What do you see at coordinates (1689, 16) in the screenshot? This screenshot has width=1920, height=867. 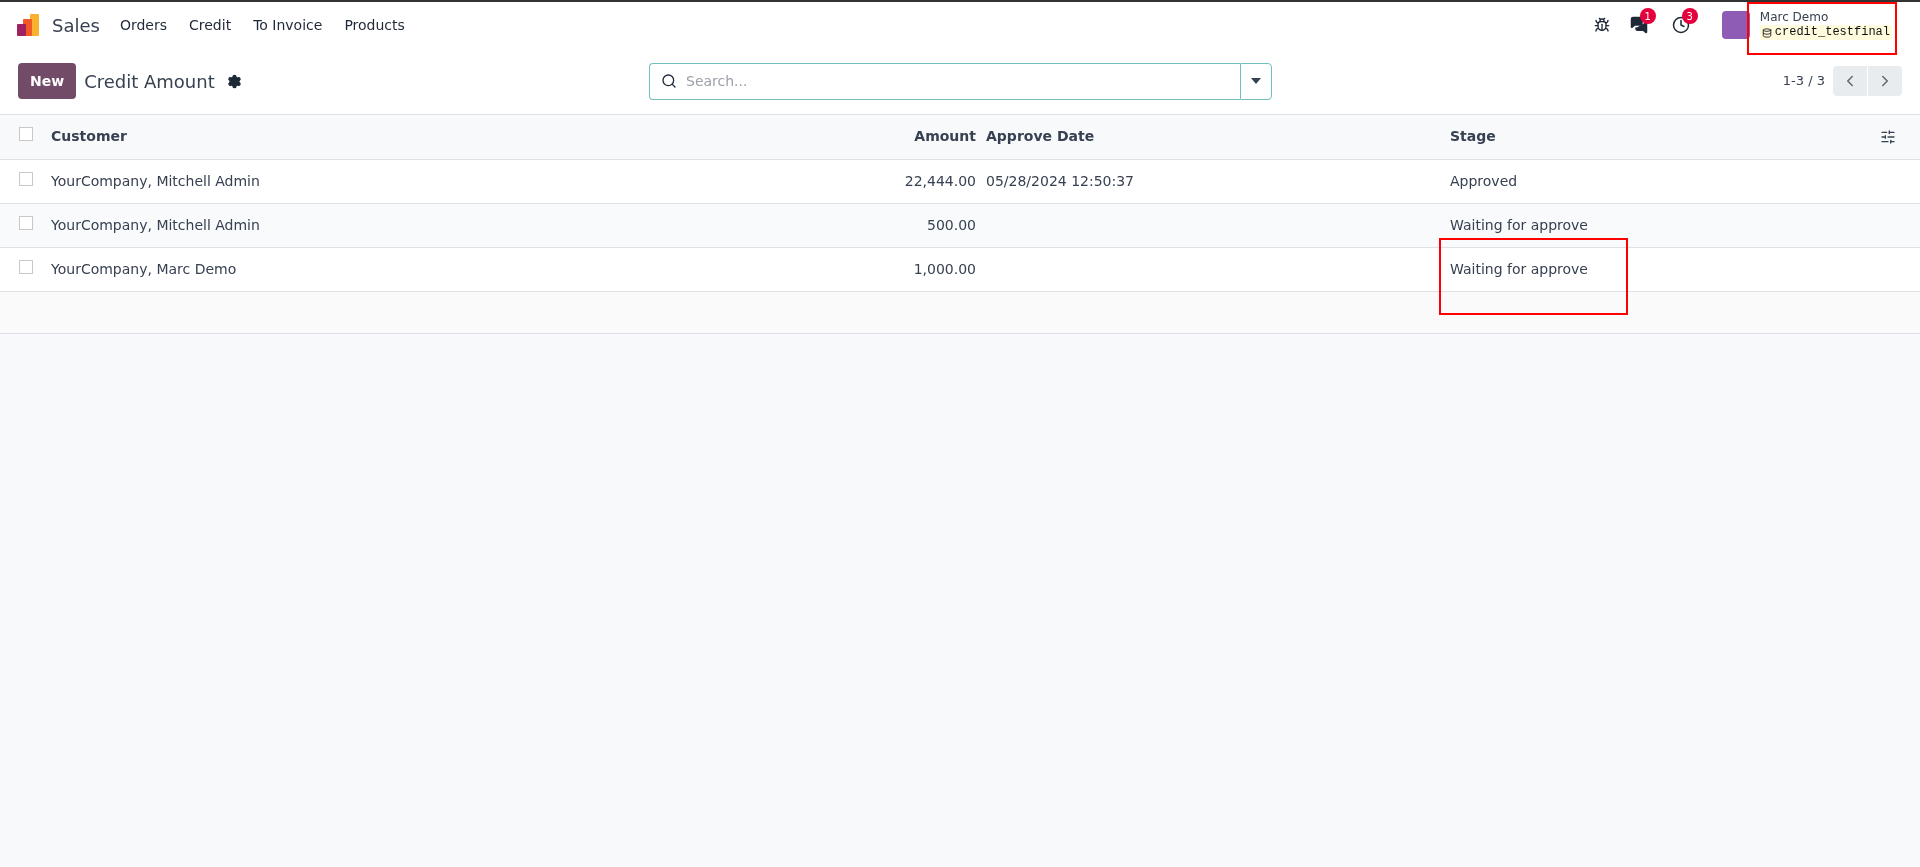 I see `notification-badge: 3` at bounding box center [1689, 16].